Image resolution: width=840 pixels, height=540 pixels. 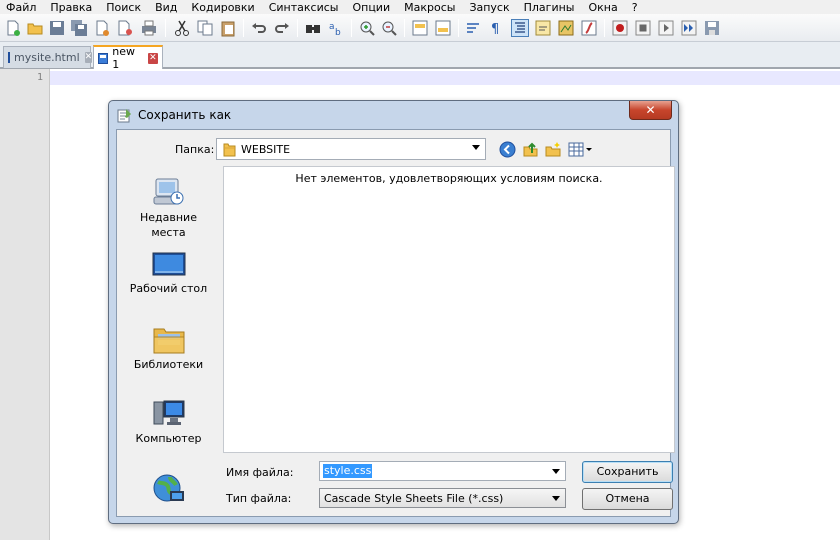 I want to click on dialog-titlebar: Сохранить как ✕, so click(x=393, y=115).